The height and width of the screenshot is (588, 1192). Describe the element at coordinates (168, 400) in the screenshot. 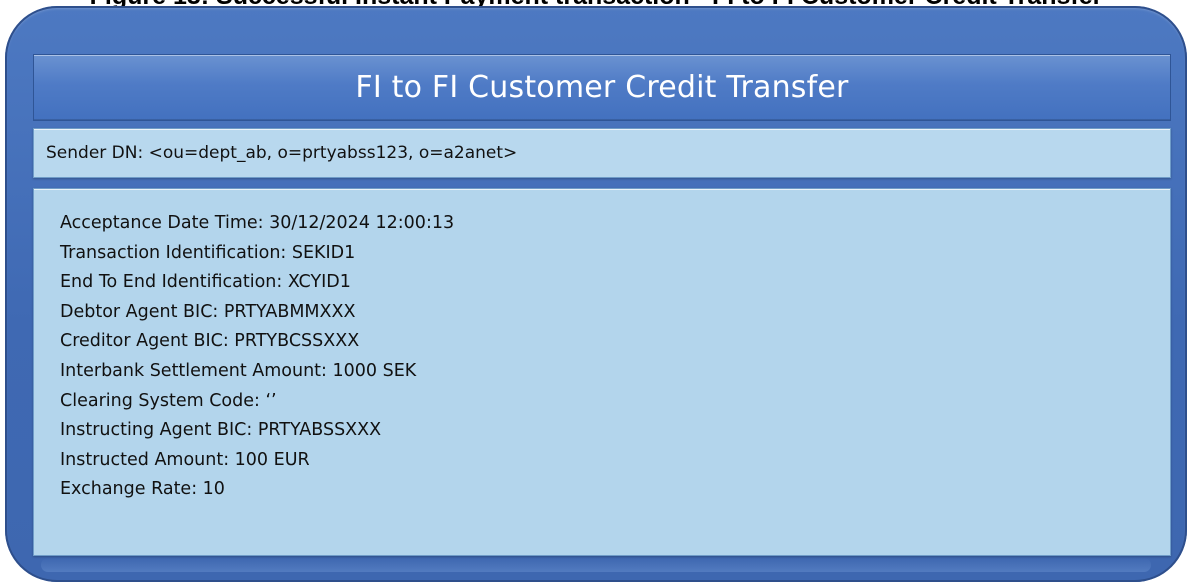

I see `detail-clearing-system-code: Clearing System Code: ‘’` at that location.